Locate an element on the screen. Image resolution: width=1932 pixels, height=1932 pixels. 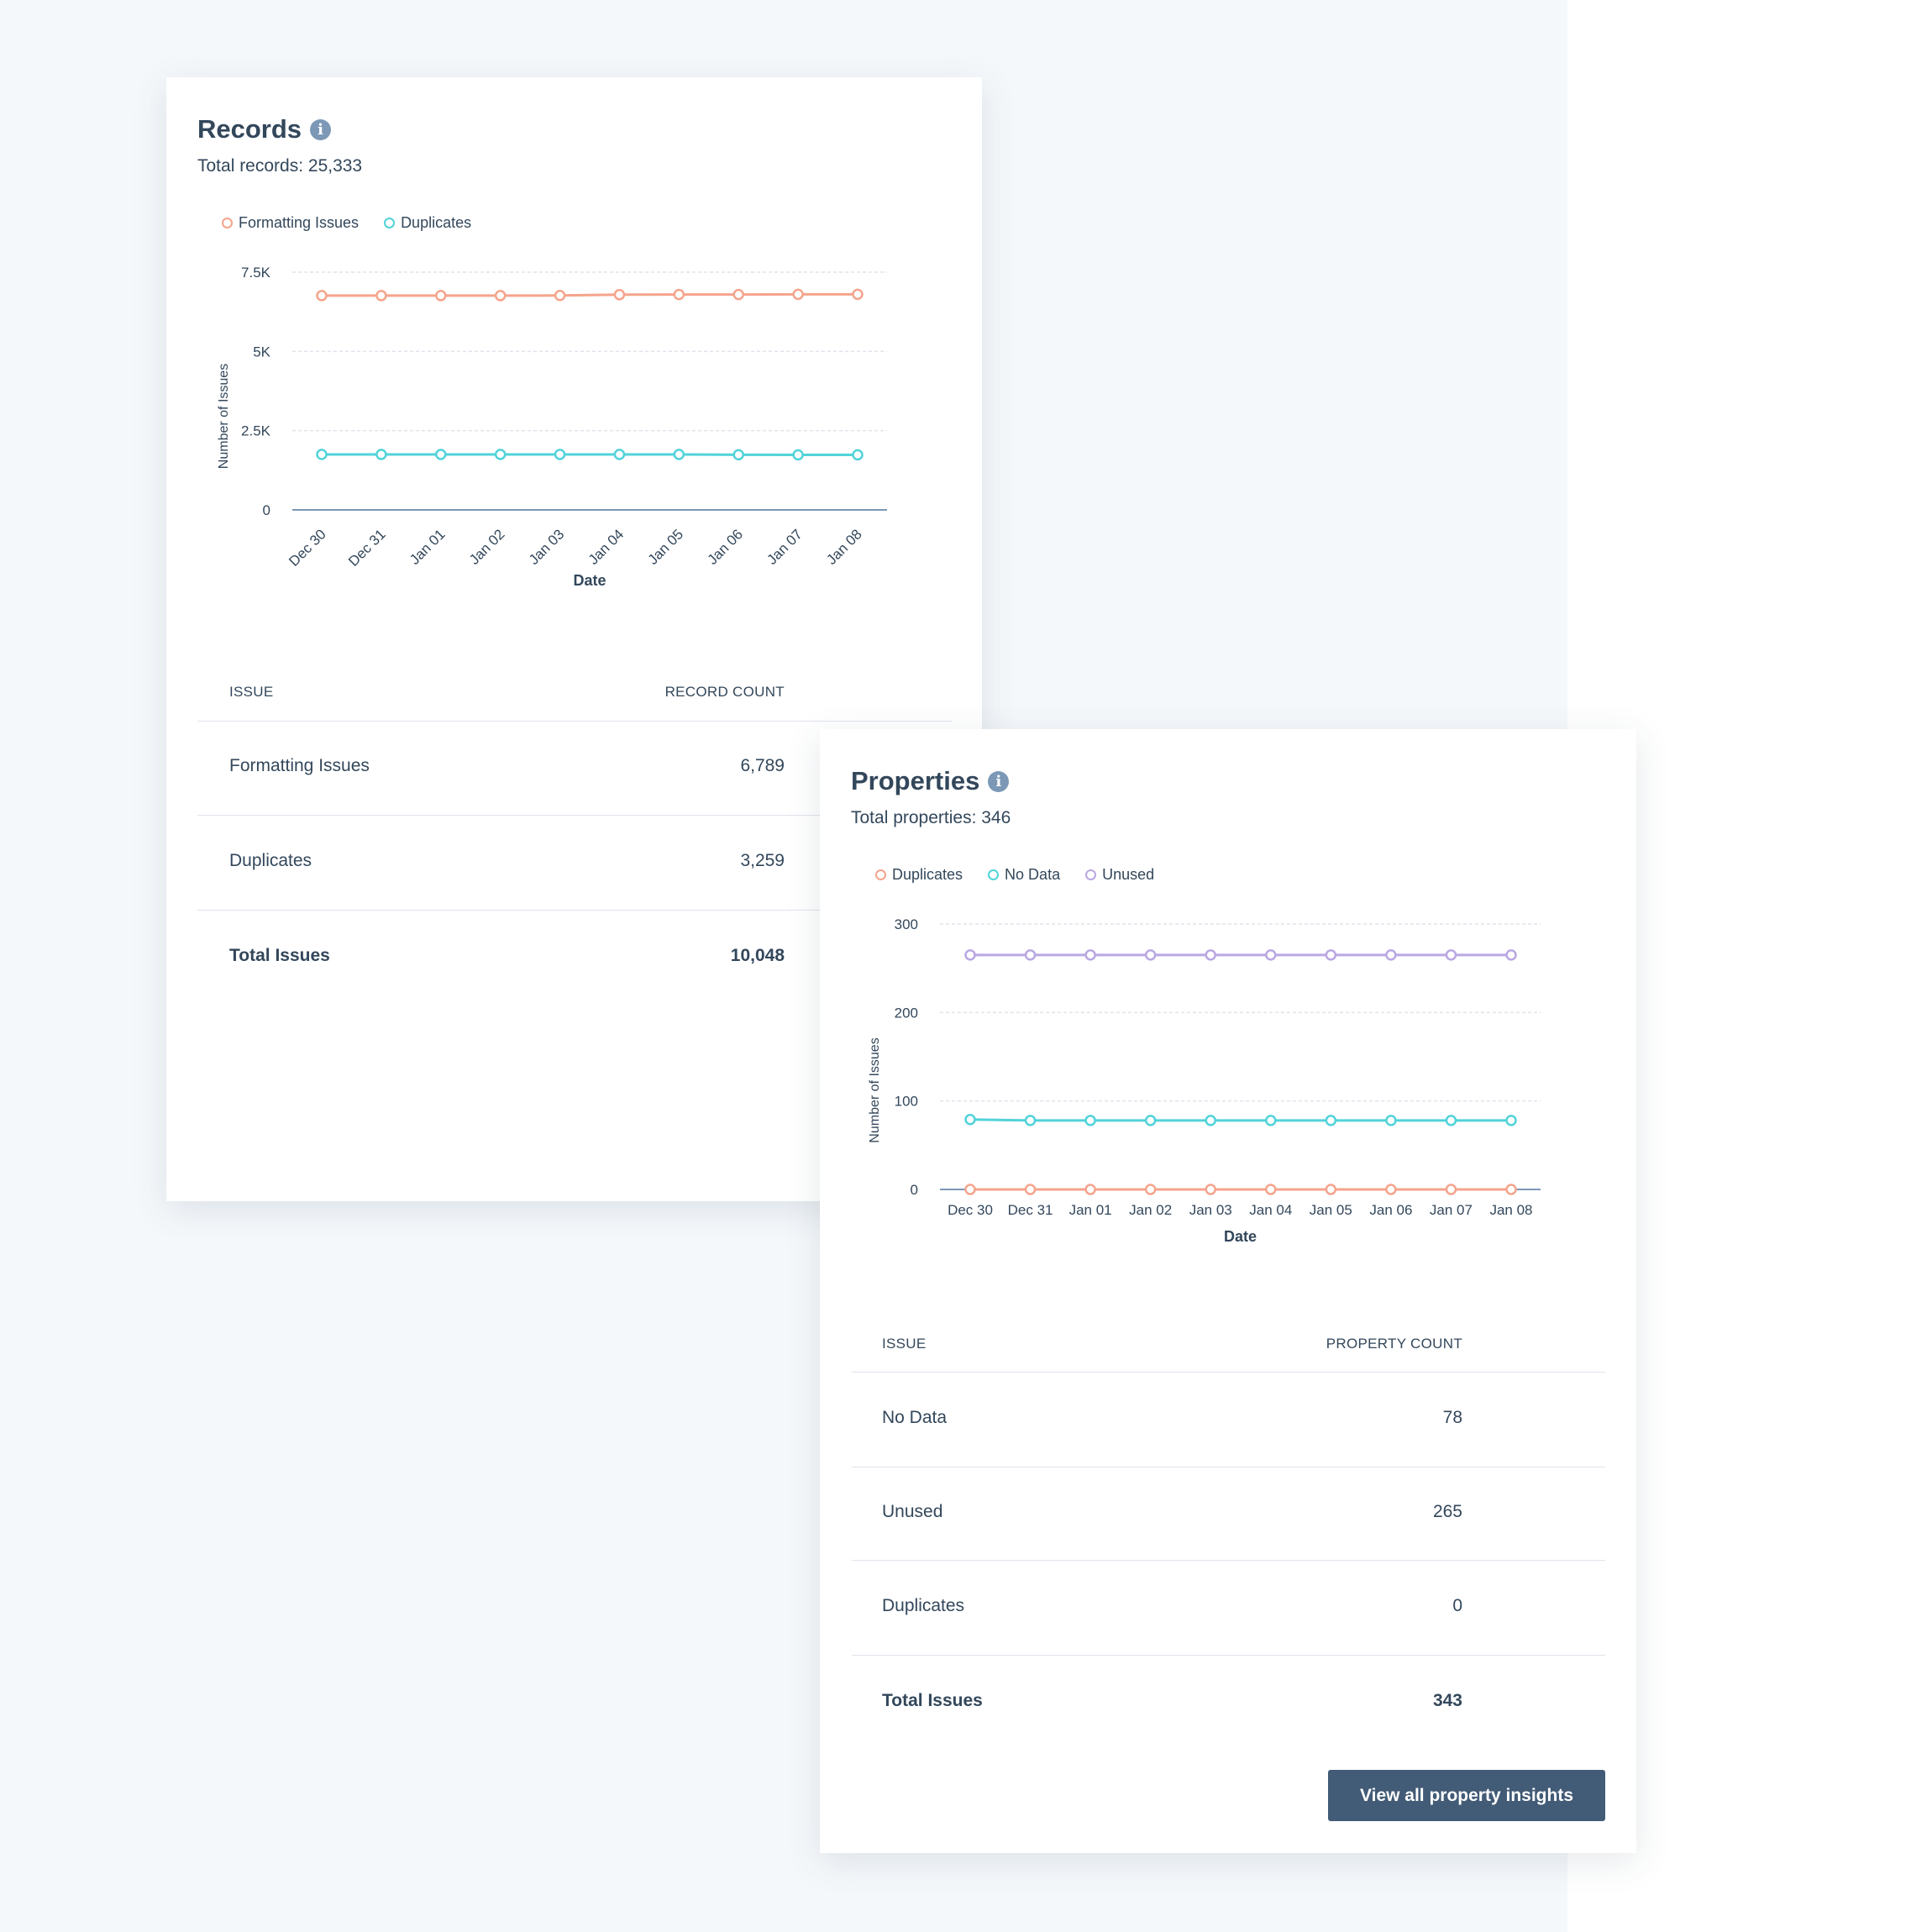
y-axis-label: Number of Issues is located at coordinates (875, 1089).